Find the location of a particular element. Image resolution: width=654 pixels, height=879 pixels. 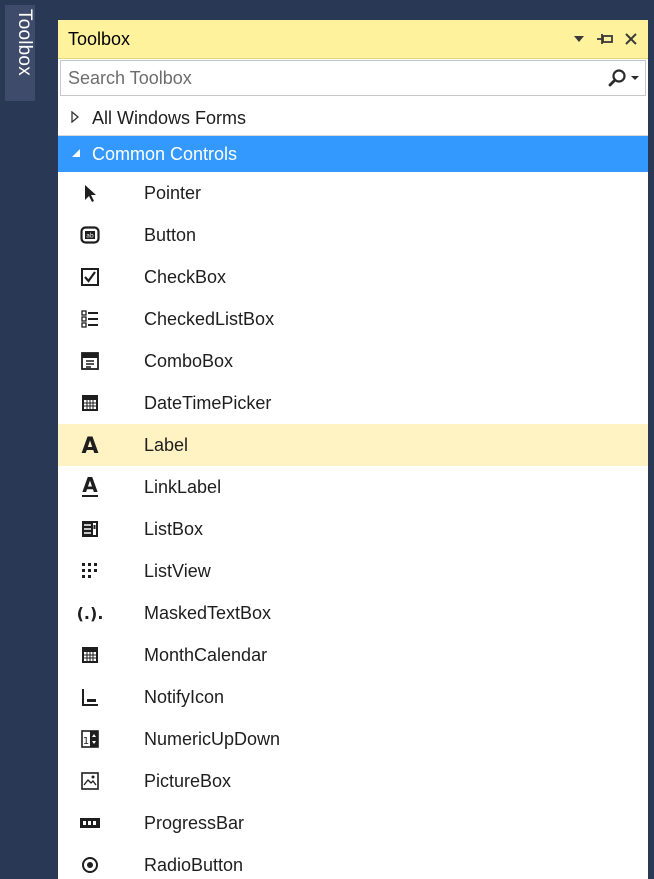

close-icon is located at coordinates (631, 39).